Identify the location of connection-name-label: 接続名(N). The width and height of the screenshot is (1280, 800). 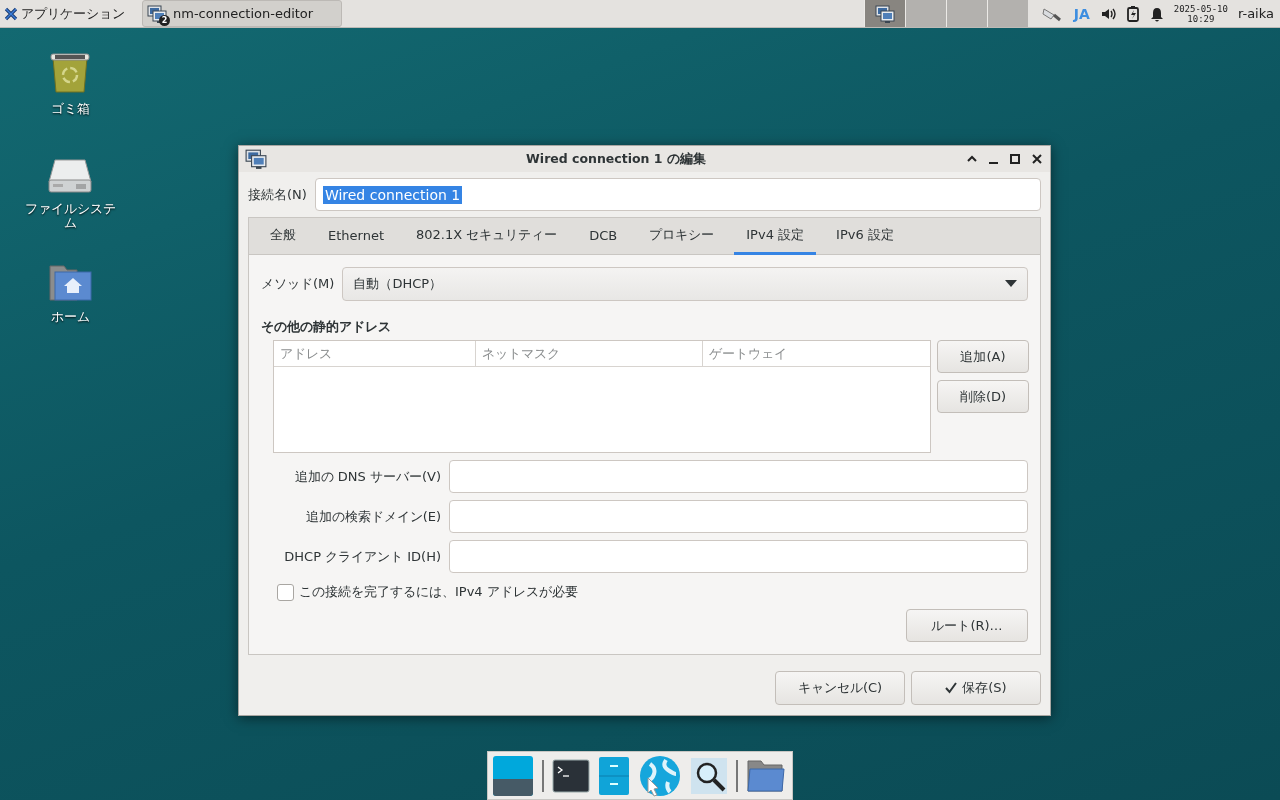
(277, 194).